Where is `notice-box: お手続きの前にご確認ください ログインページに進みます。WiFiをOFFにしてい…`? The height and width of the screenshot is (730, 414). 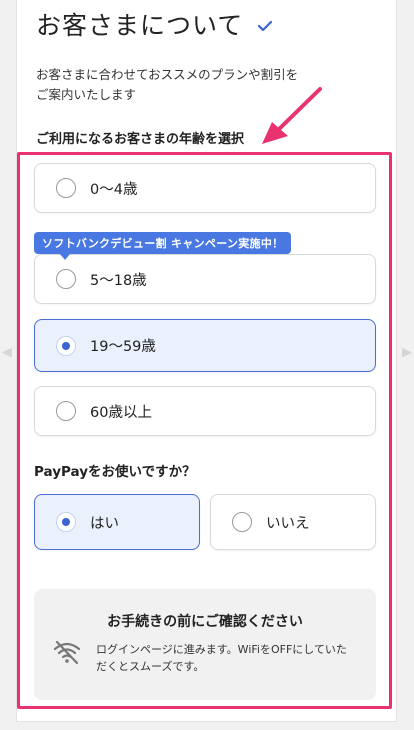
notice-box: お手続きの前にご確認ください ログインページに進みます。WiFiをOFFにしてい… is located at coordinates (205, 644).